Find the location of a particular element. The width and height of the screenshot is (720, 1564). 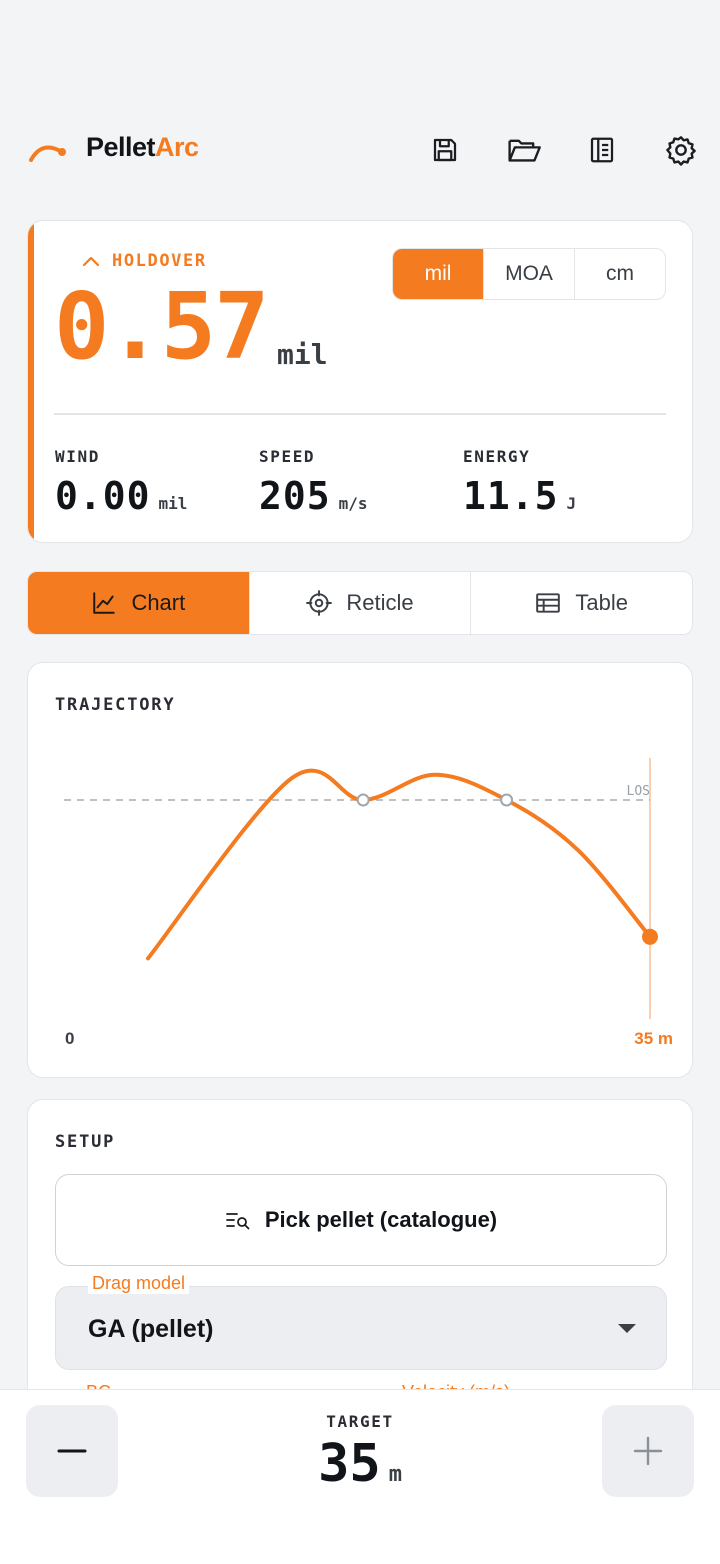

save-icon is located at coordinates (445, 150).